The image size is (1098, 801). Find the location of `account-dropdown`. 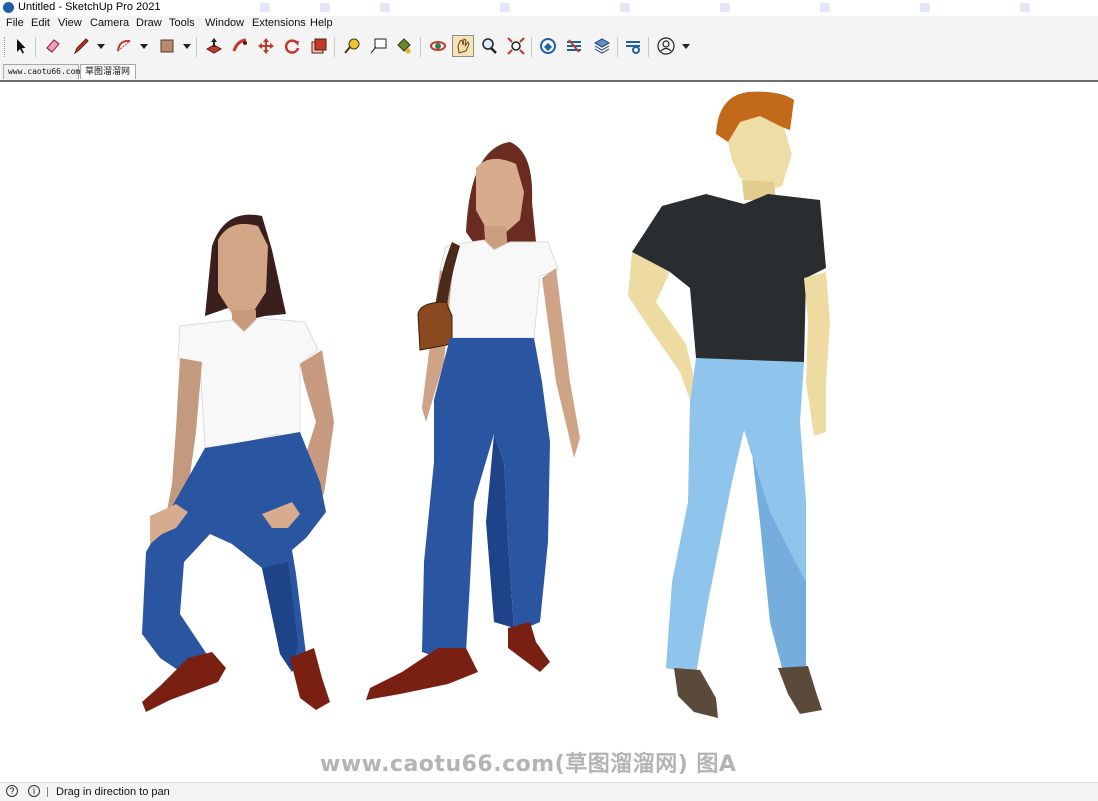

account-dropdown is located at coordinates (686, 46).